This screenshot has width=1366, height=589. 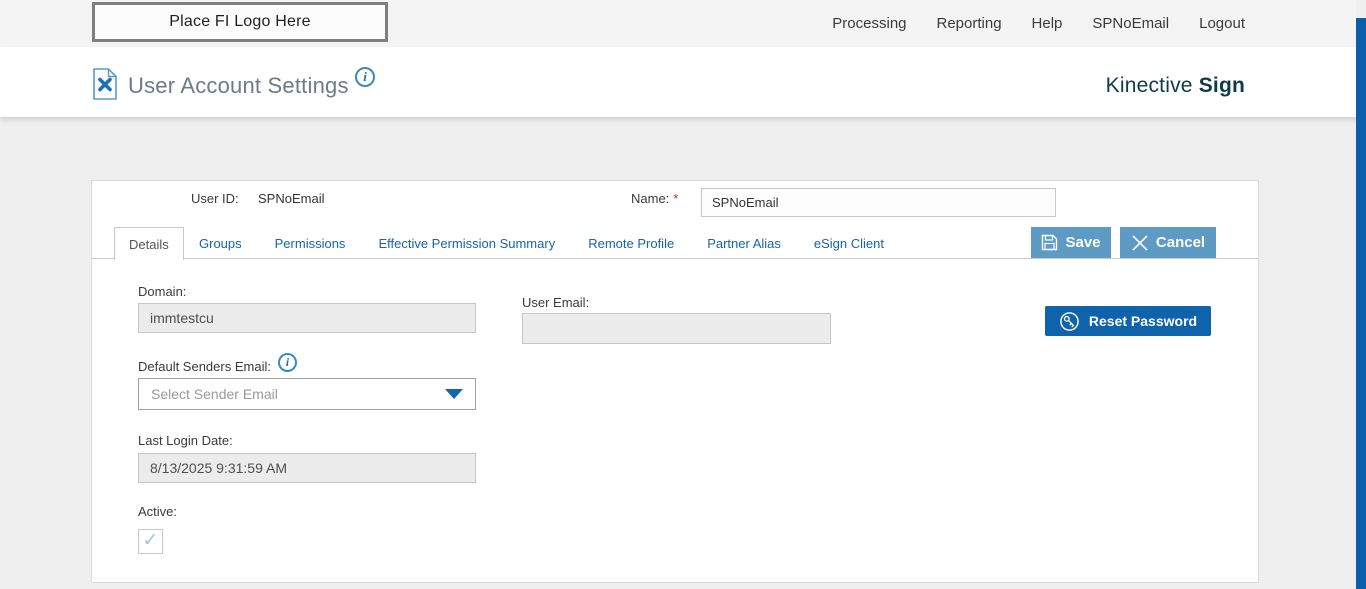 I want to click on user-email-field, so click(x=676, y=328).